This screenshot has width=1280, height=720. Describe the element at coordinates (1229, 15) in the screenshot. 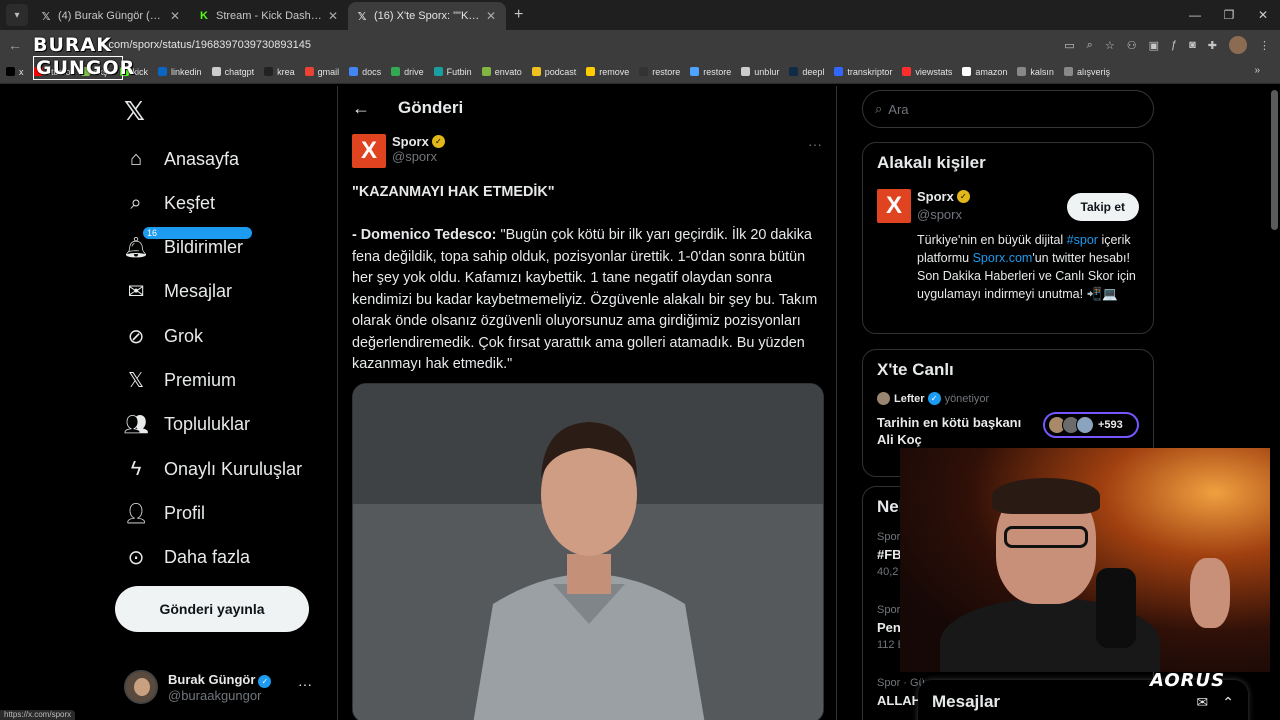

I see `maximize-icon: ❐` at that location.